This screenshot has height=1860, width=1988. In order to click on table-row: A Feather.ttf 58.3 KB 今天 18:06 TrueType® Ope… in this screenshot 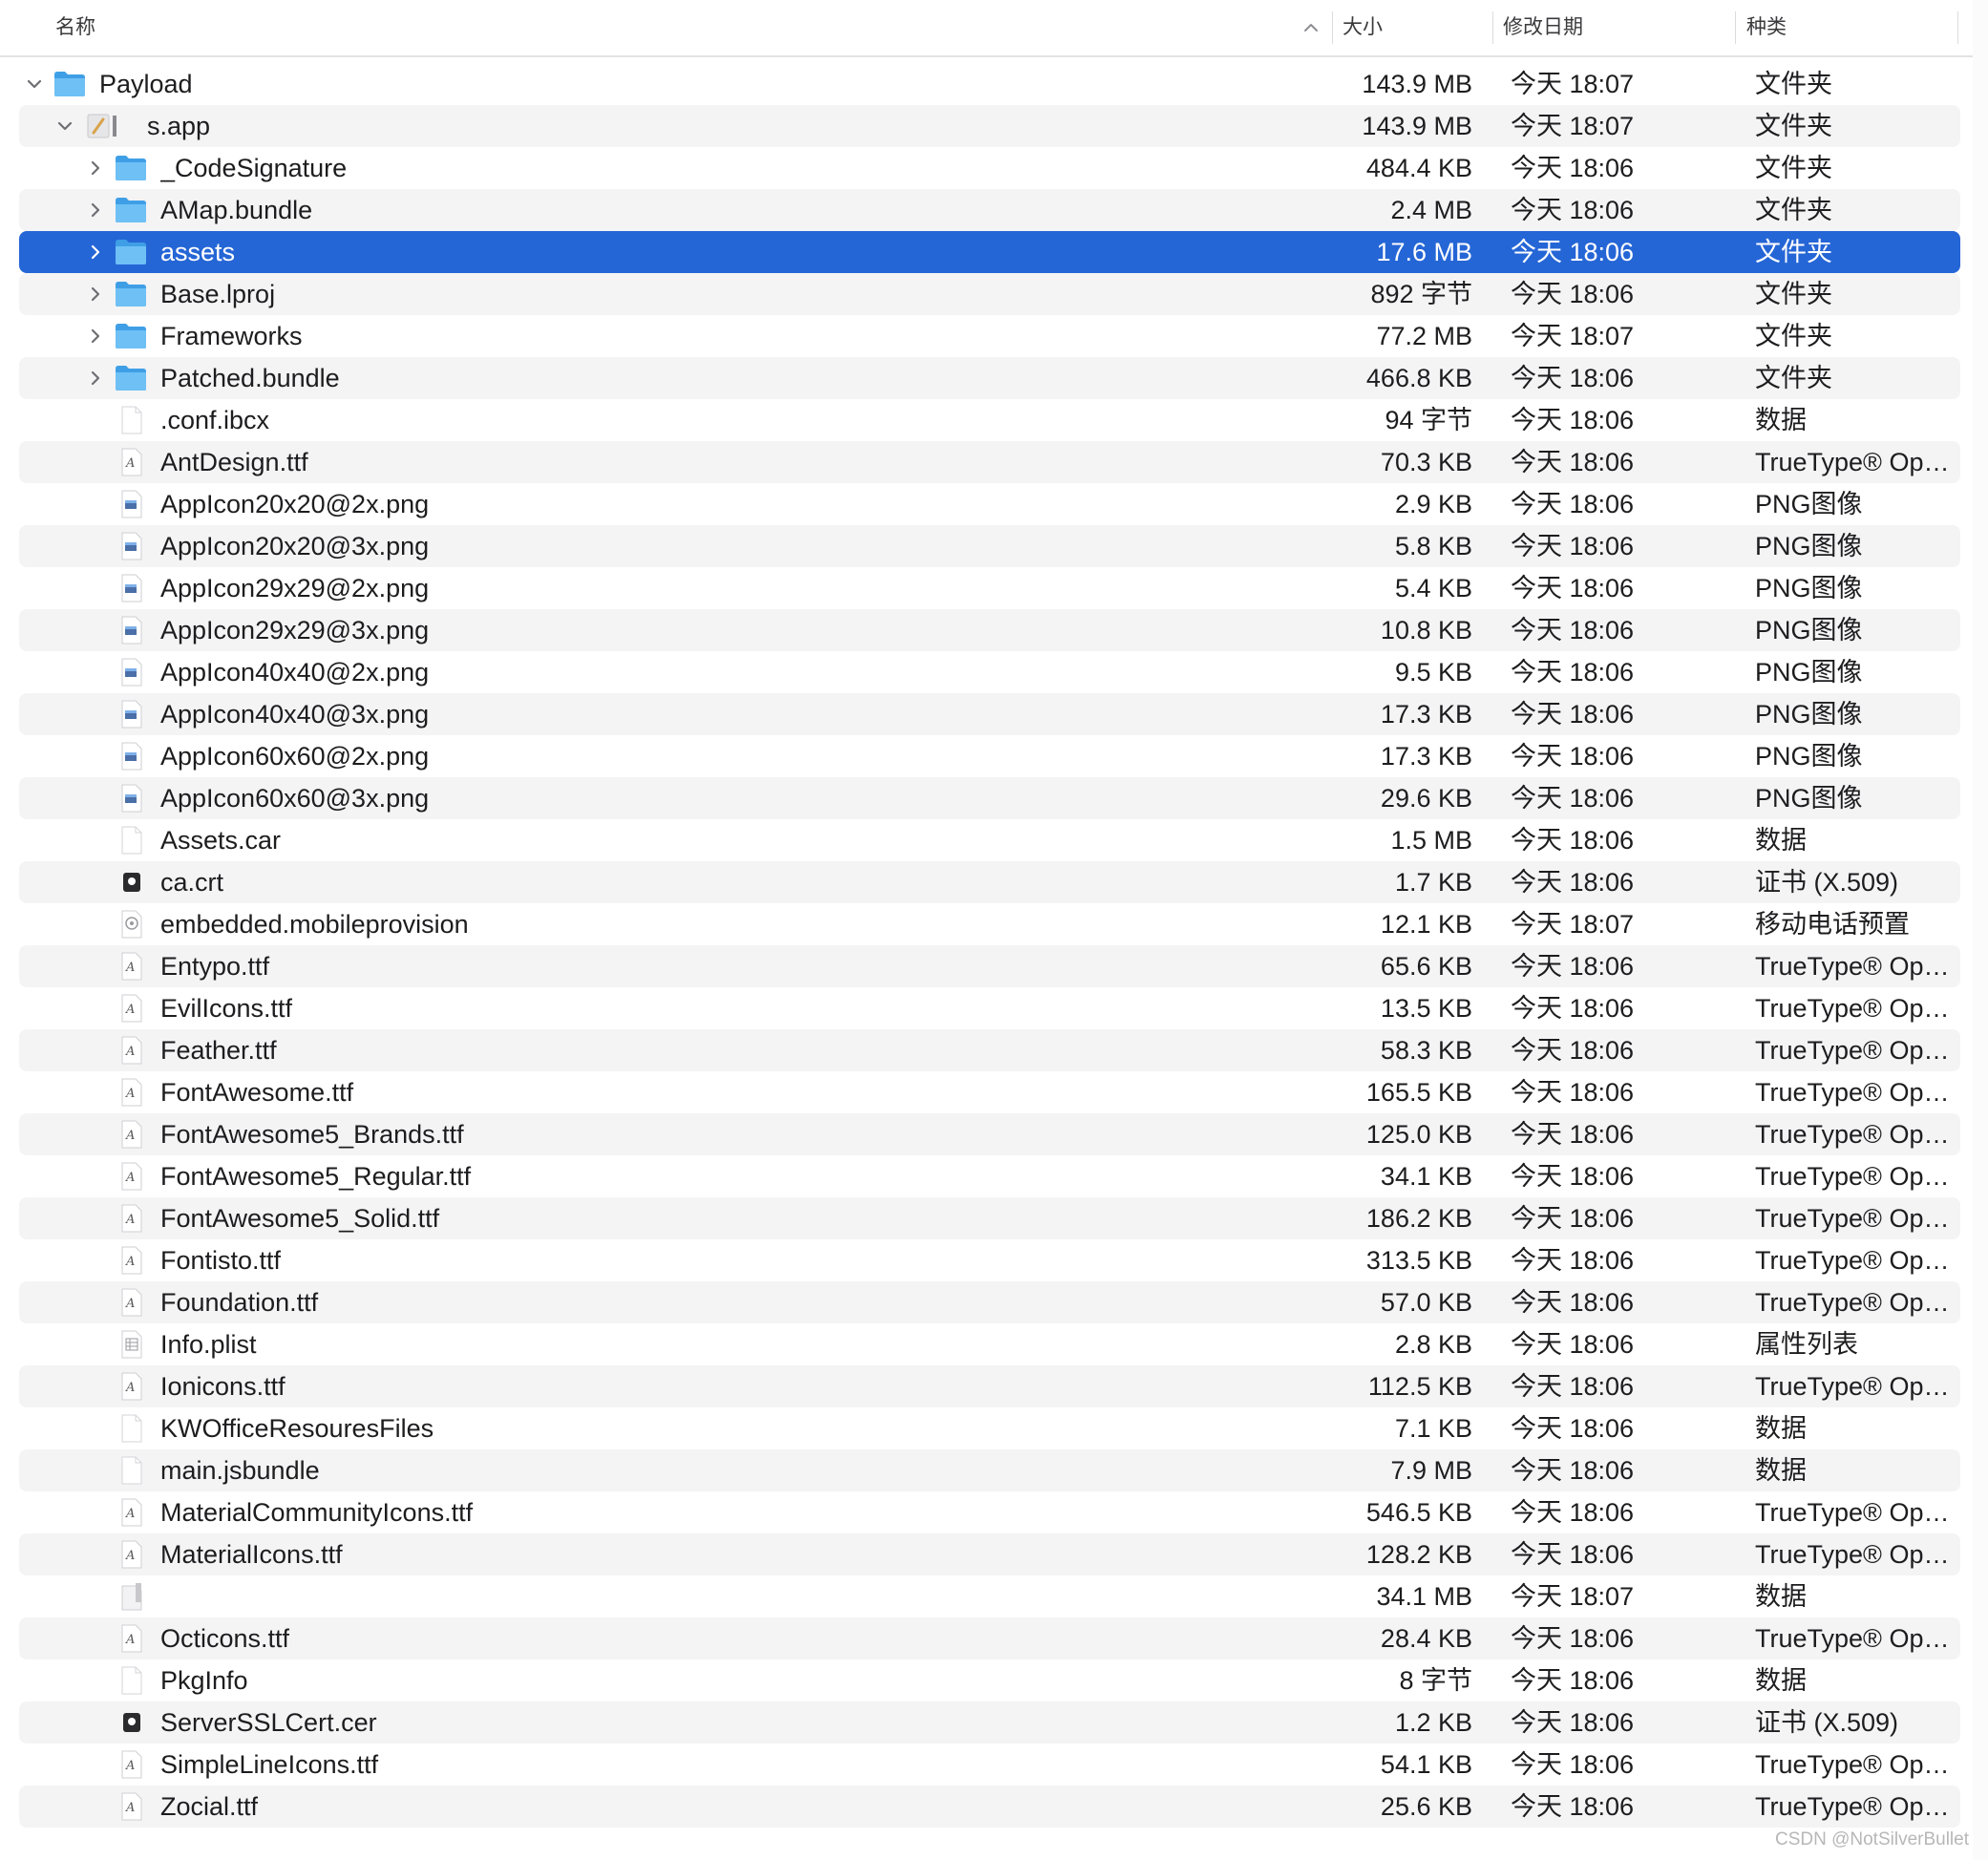, I will do `click(990, 1050)`.